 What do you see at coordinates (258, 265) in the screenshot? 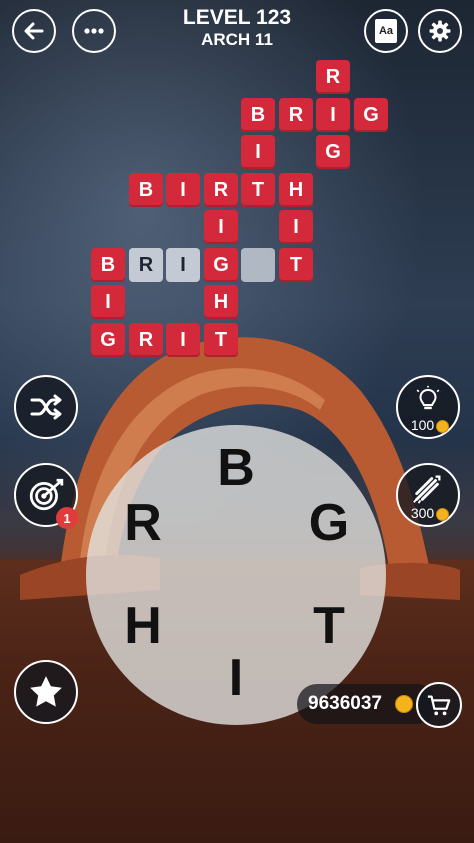
I see `grid-cell` at bounding box center [258, 265].